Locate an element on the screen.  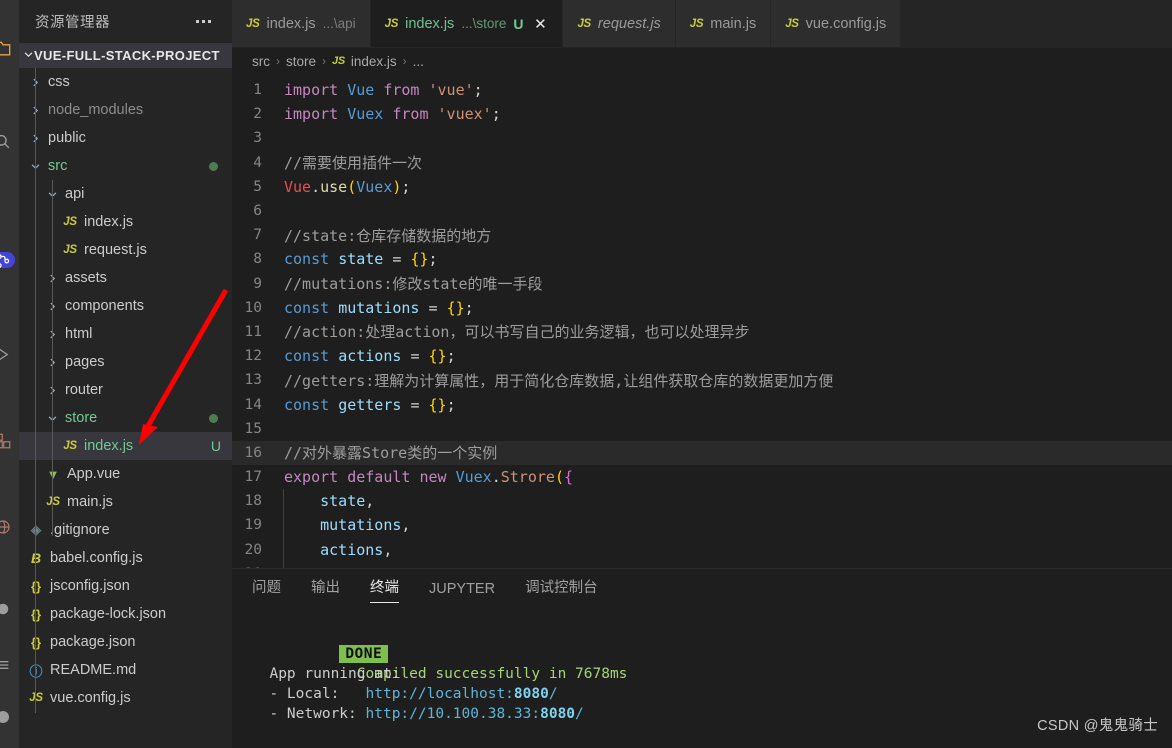
extensions-icon is located at coordinates (9, 440).